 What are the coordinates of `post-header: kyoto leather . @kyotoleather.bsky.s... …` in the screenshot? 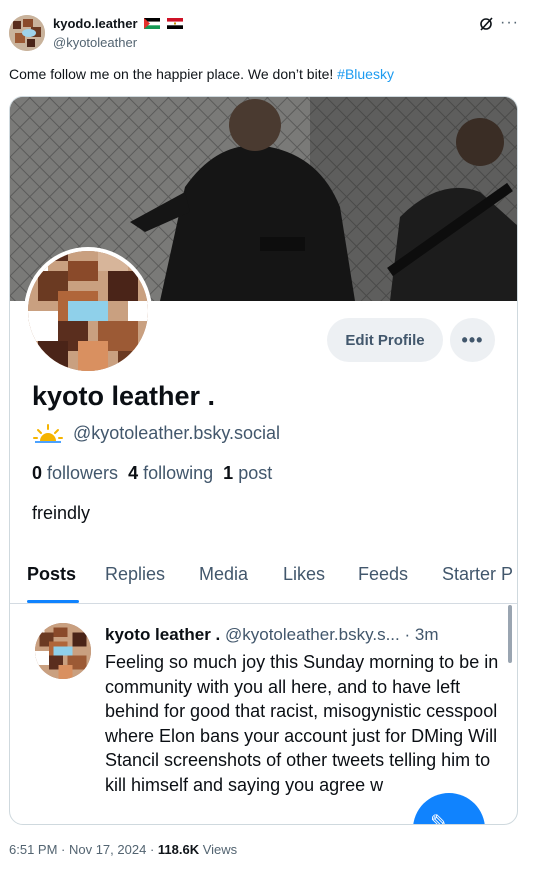 It's located at (271, 635).